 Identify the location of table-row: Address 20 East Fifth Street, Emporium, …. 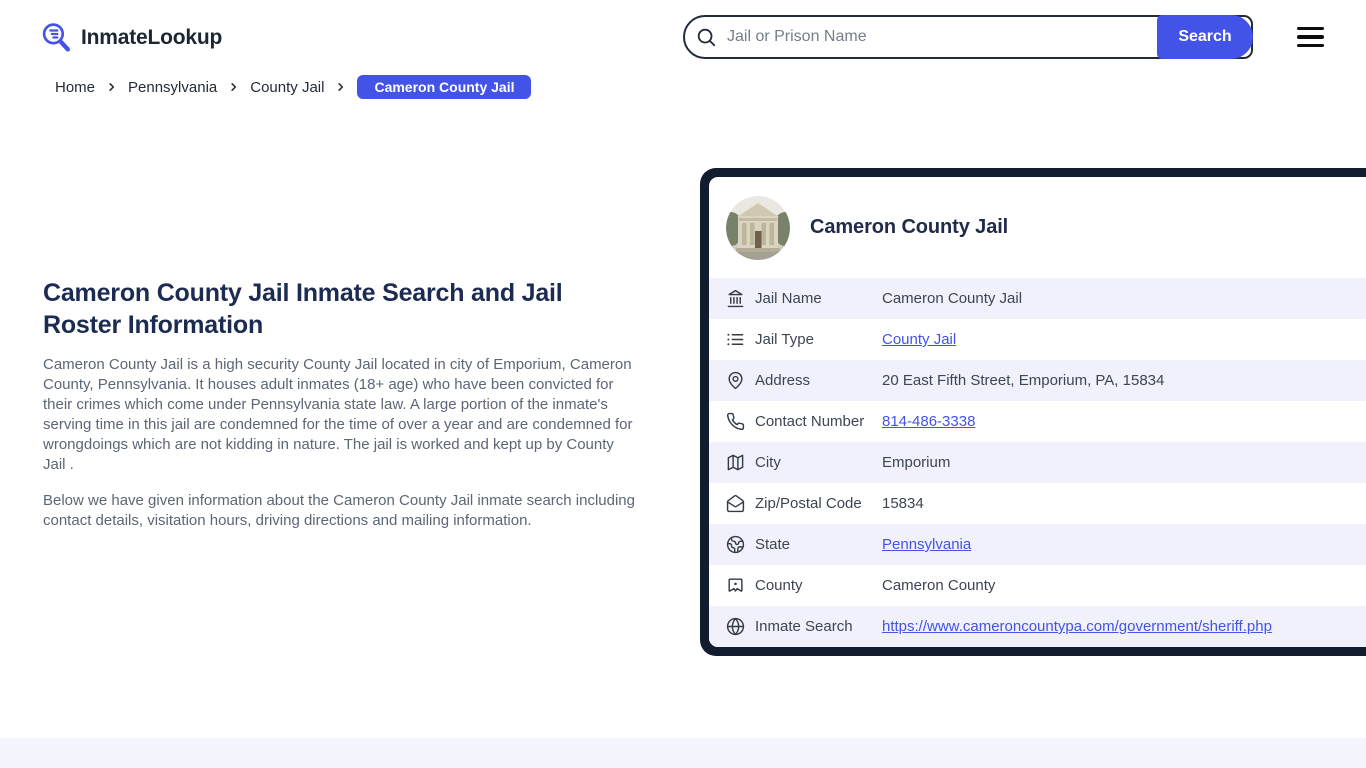
(1037, 380).